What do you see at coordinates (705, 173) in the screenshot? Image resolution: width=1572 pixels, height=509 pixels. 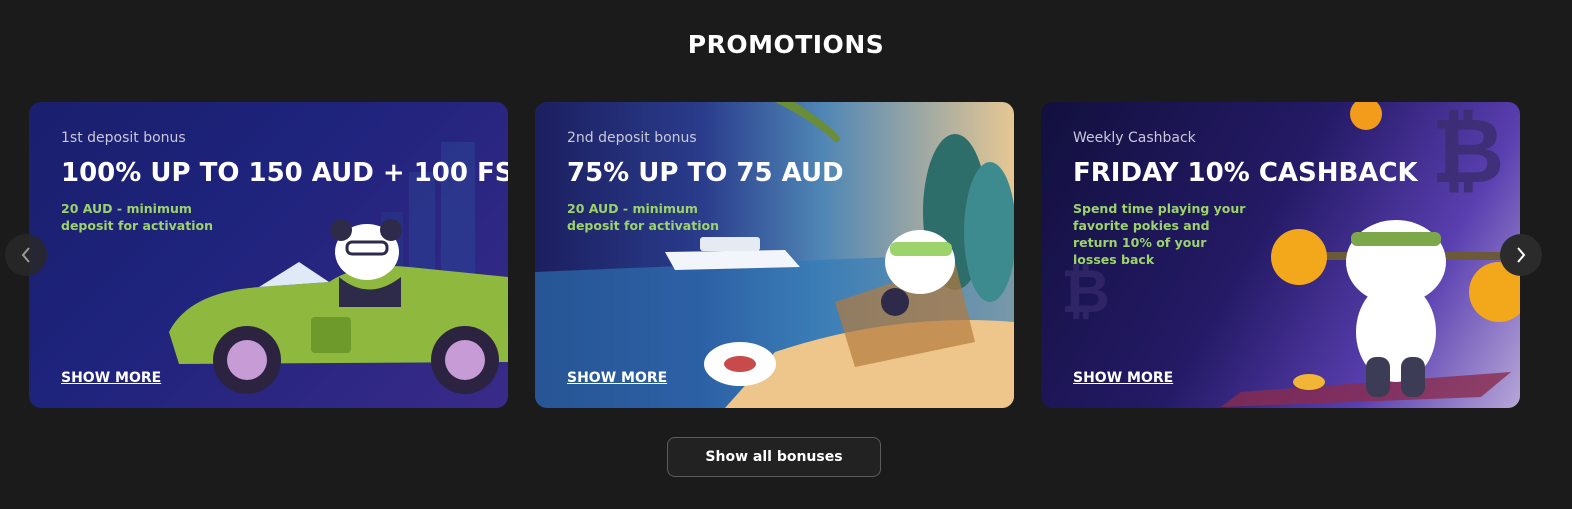 I see `promo-headline: 75% UP TO 75 AUD` at bounding box center [705, 173].